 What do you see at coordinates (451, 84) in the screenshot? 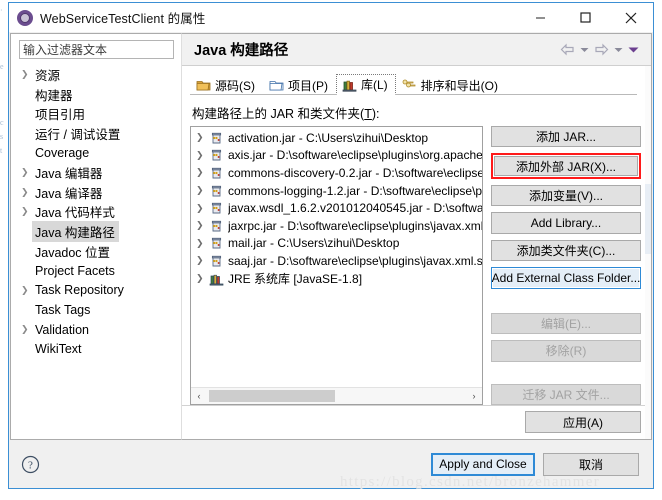
I see `tab-3: 排序和导出(O)` at bounding box center [451, 84].